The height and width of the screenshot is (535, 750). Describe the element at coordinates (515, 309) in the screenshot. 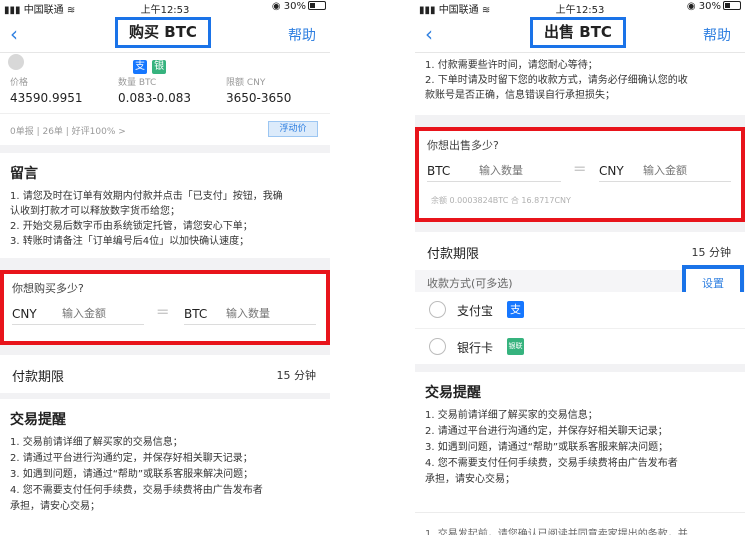

I see `alipay-icon: 支` at that location.